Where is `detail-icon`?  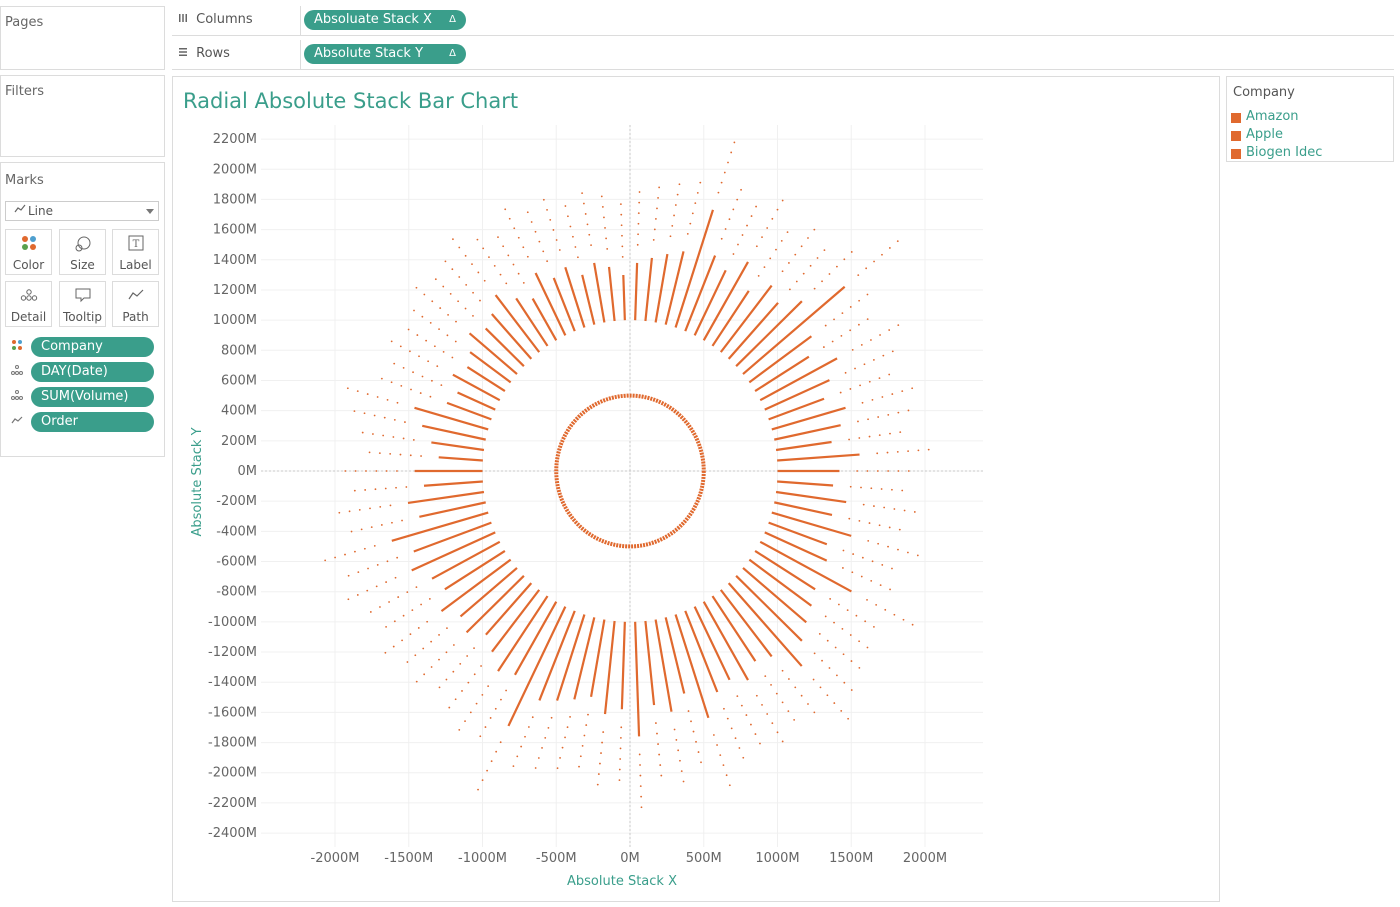 detail-icon is located at coordinates (19, 371).